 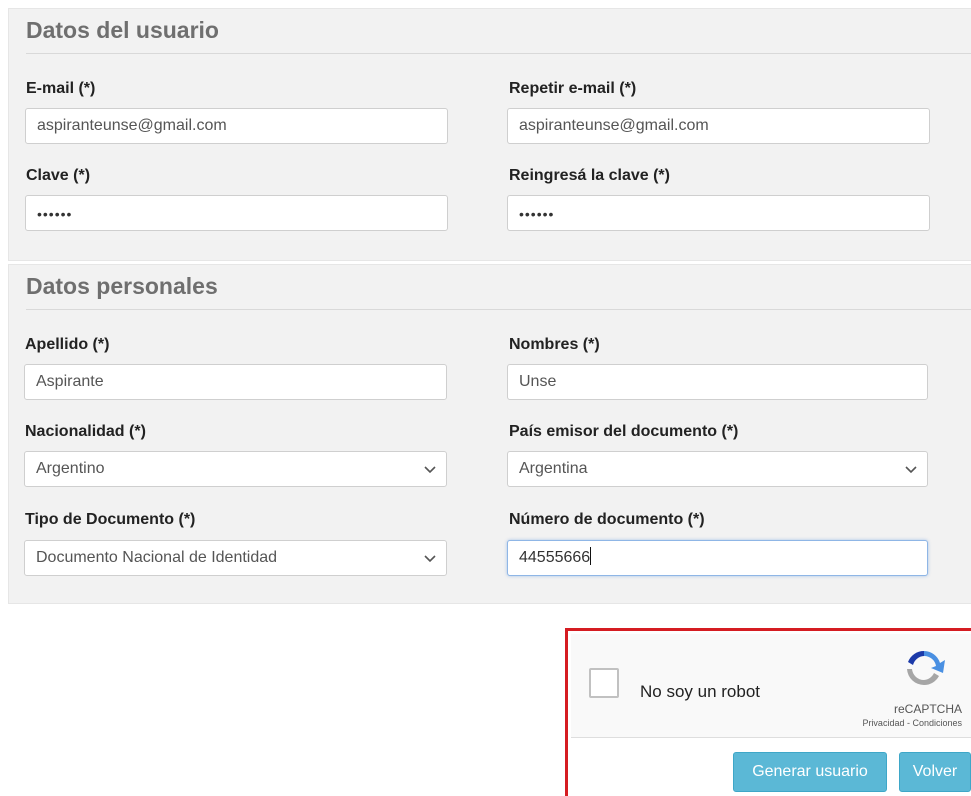 What do you see at coordinates (927, 709) in the screenshot?
I see `recaptcha-brand: reCAPTCHA` at bounding box center [927, 709].